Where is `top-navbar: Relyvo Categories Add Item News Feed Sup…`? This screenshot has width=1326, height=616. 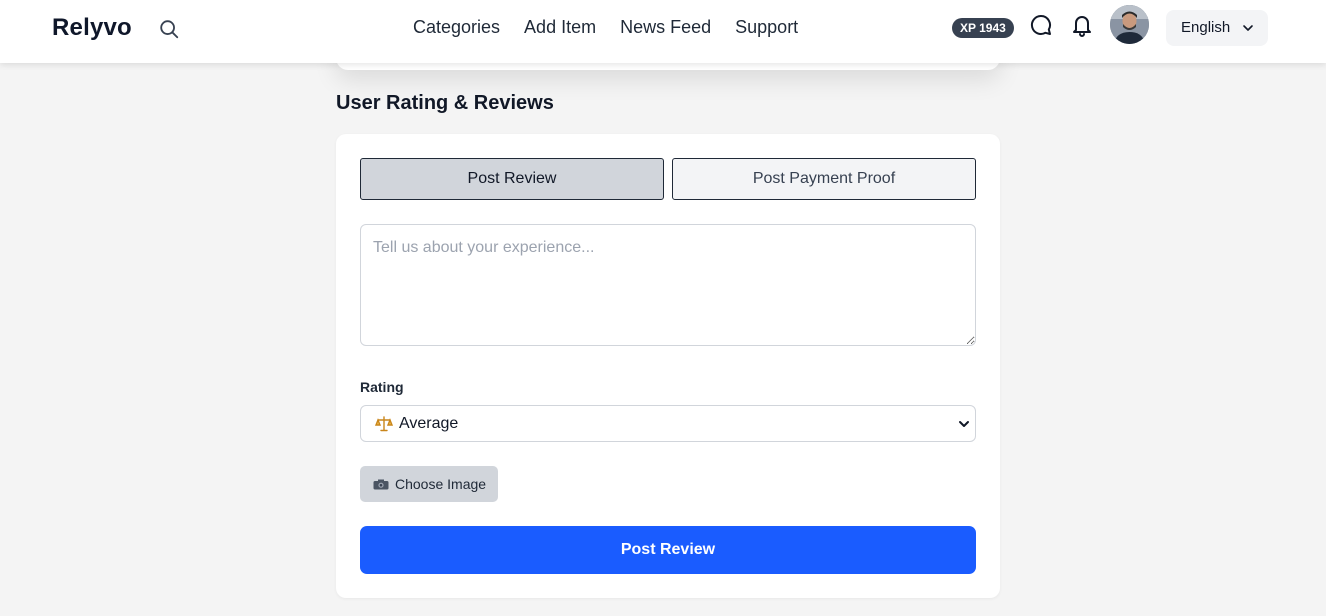
top-navbar: Relyvo Categories Add Item News Feed Sup… is located at coordinates (663, 31).